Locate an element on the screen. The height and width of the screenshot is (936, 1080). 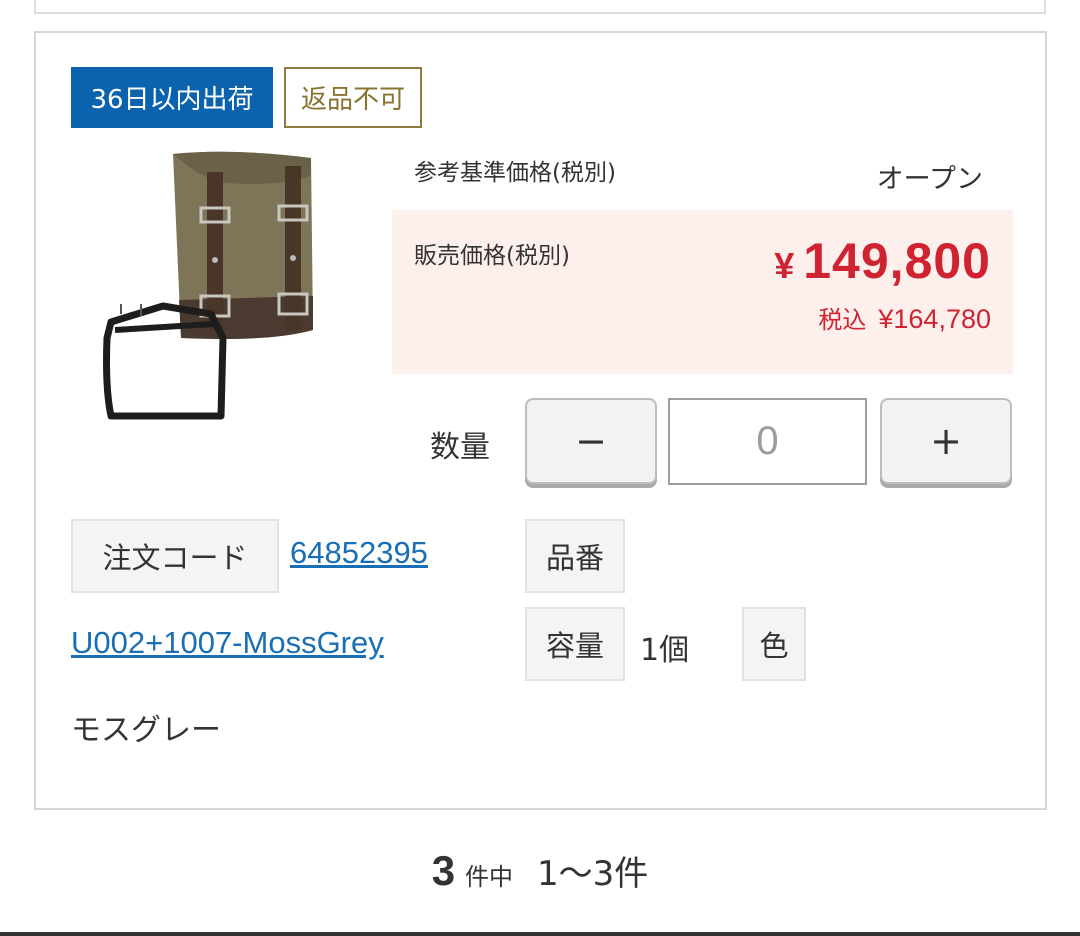
tax-included-price: 税込 ¥164,780 is located at coordinates (904, 317).